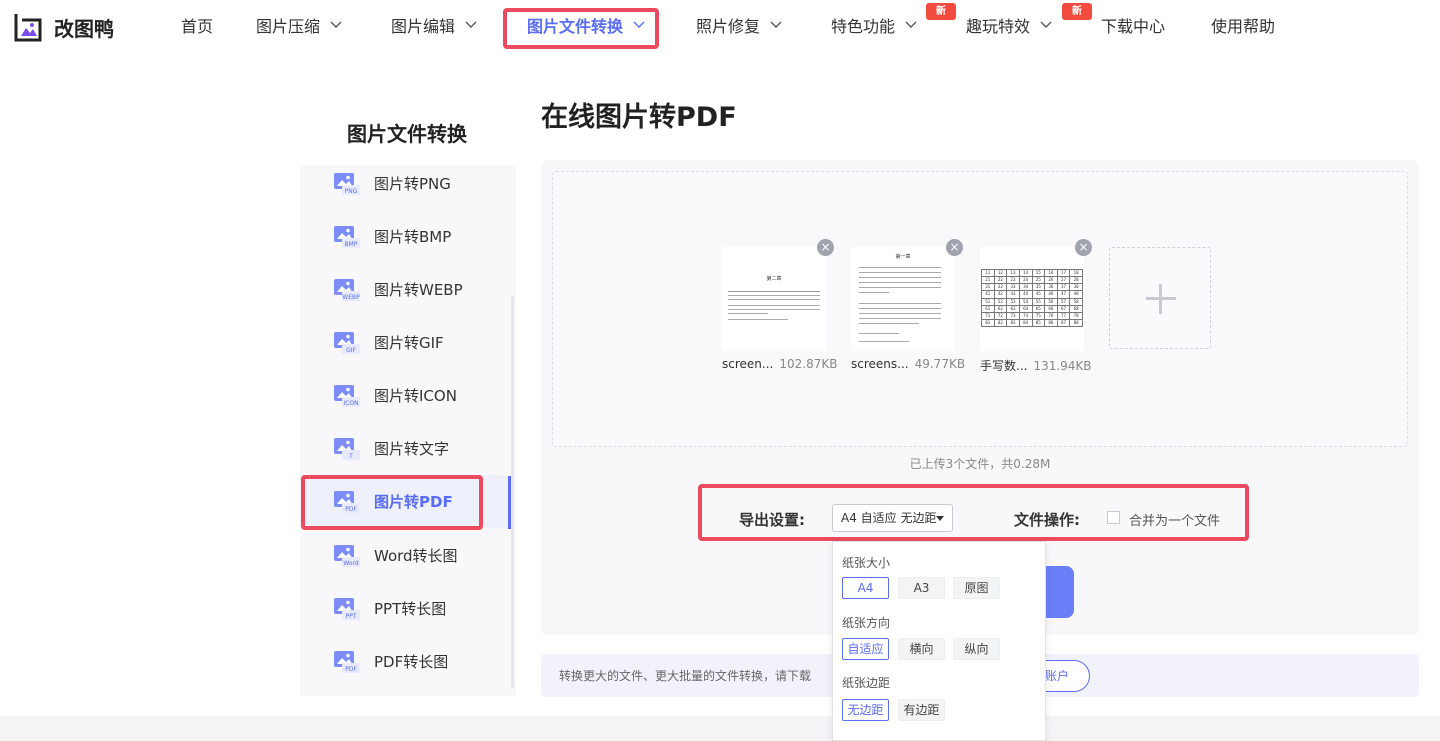 This screenshot has width=1440, height=741. I want to click on image-png-icon: PNG, so click(347, 183).